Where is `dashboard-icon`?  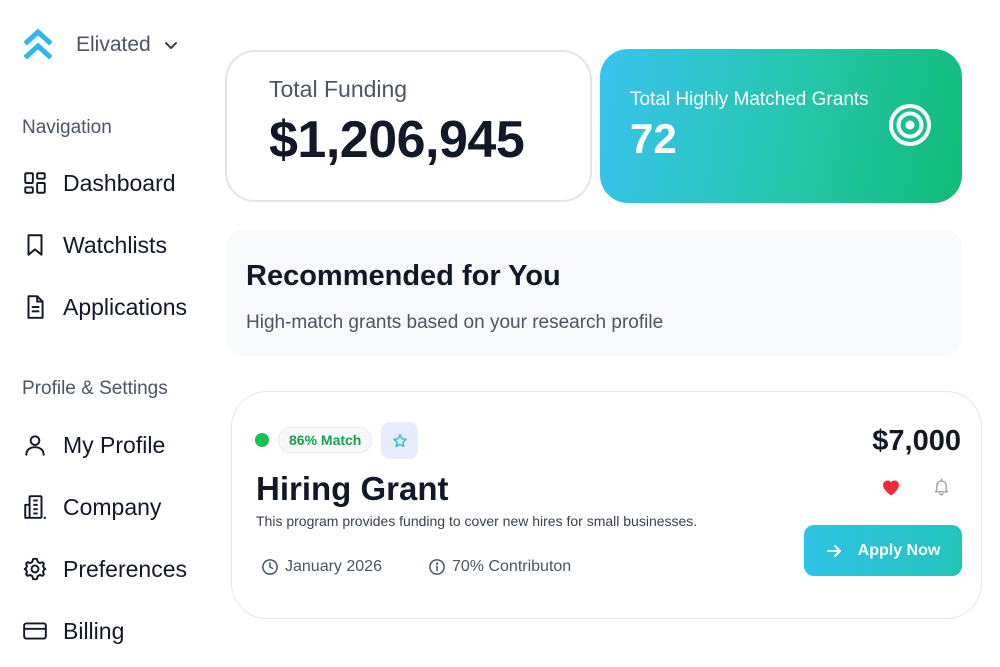
dashboard-icon is located at coordinates (35, 183).